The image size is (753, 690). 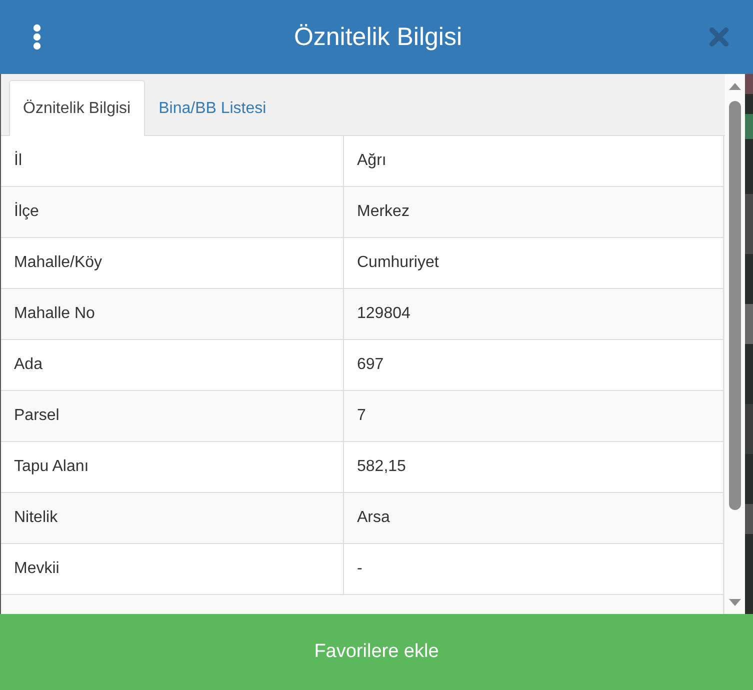 What do you see at coordinates (172, 365) in the screenshot?
I see `field-name-cell: Ada` at bounding box center [172, 365].